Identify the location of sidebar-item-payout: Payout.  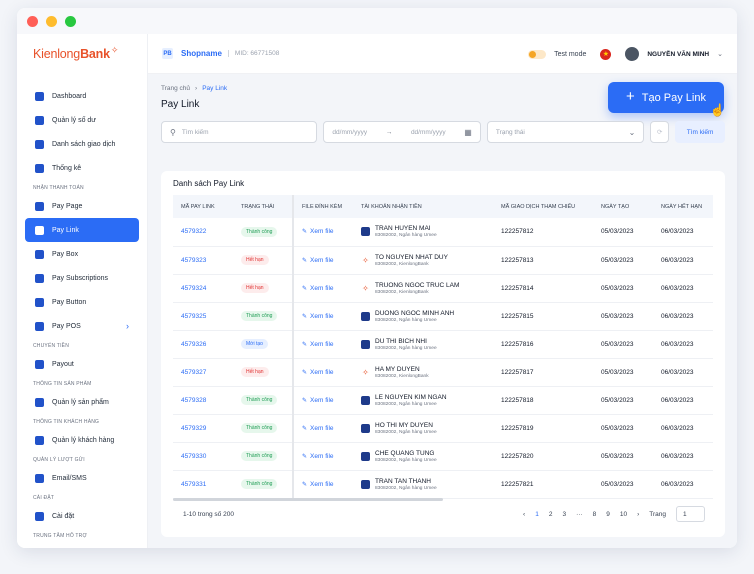
(82, 364).